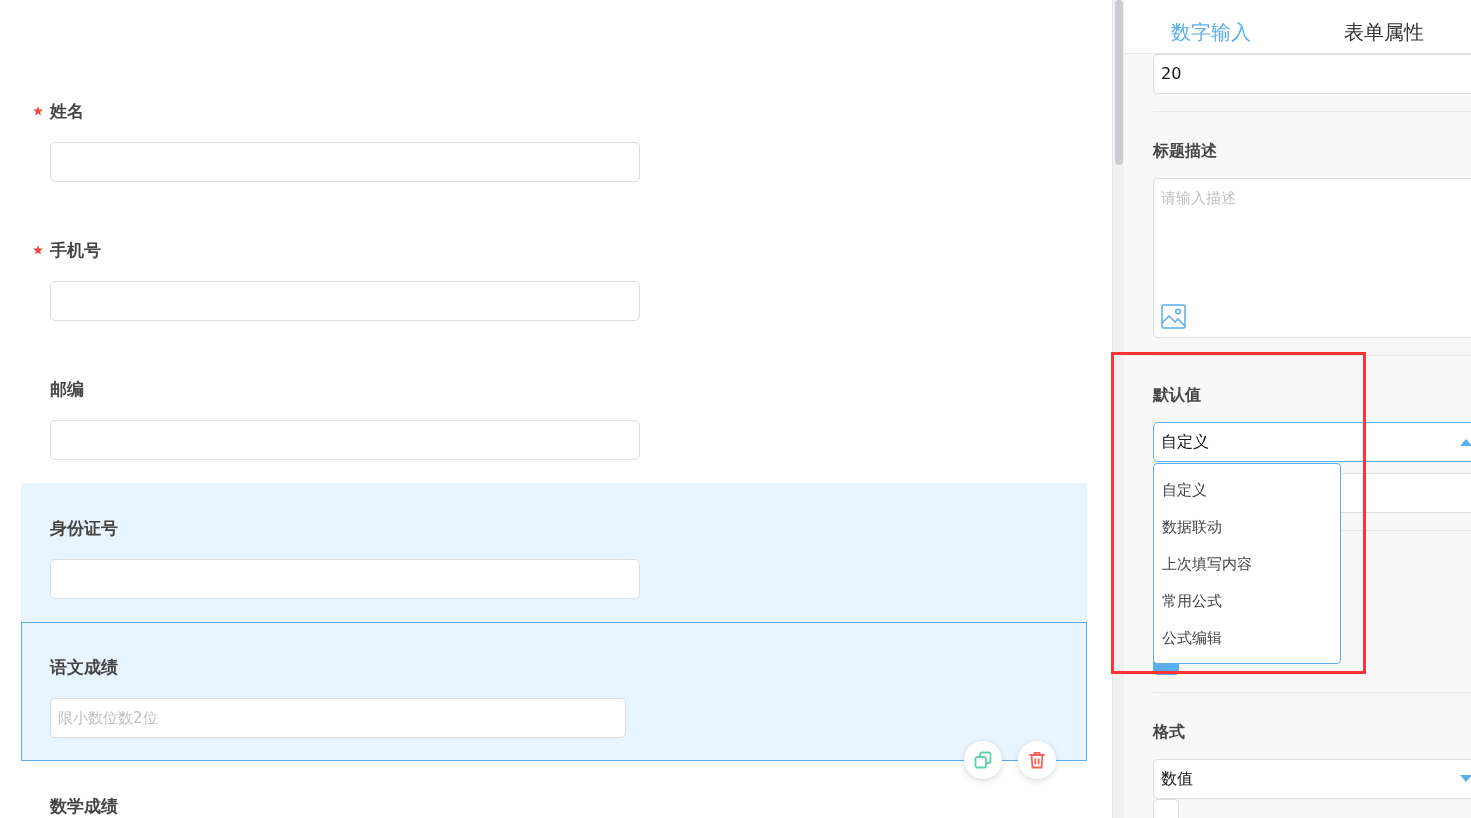  I want to click on delete-button, so click(1037, 760).